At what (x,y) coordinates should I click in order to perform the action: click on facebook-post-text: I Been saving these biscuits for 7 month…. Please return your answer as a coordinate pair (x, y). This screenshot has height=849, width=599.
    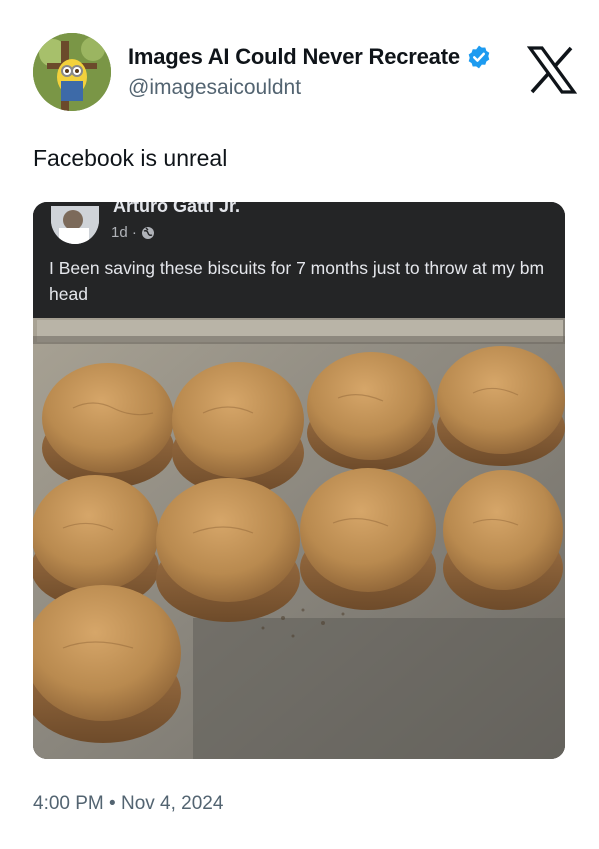
    Looking at the image, I should click on (297, 281).